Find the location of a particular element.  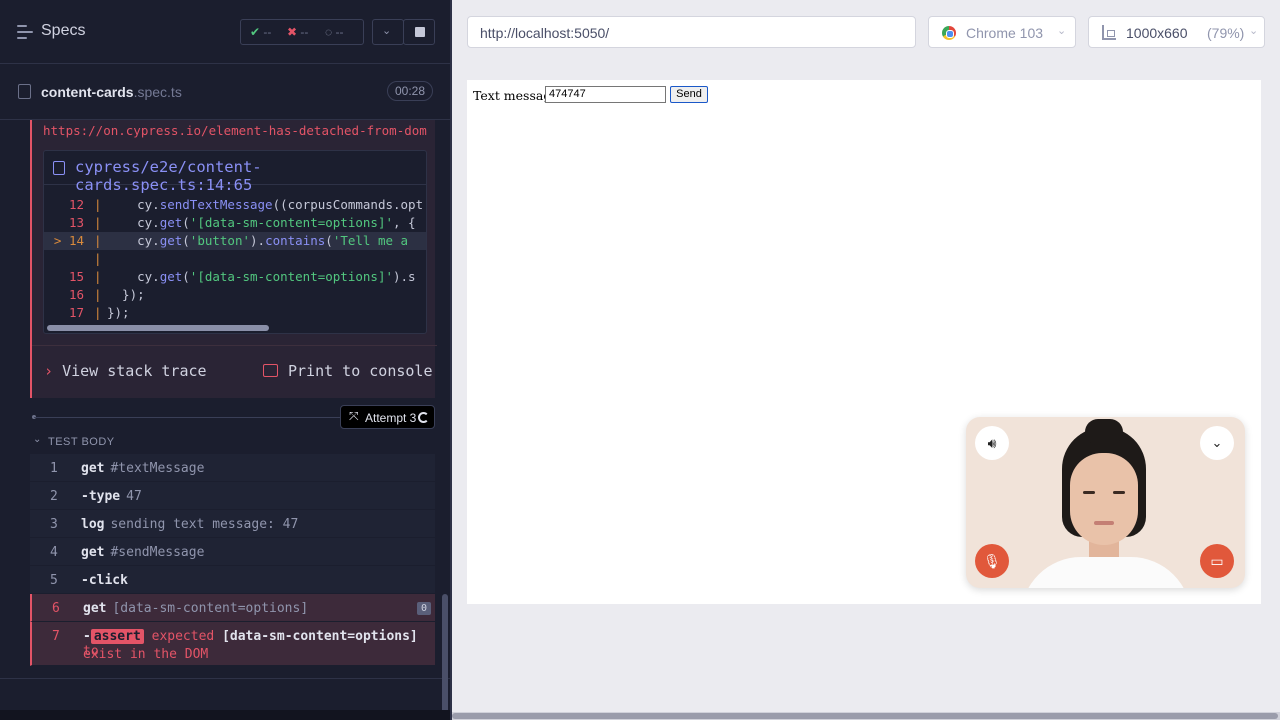

code-line: 17 |}); is located at coordinates (235, 313).